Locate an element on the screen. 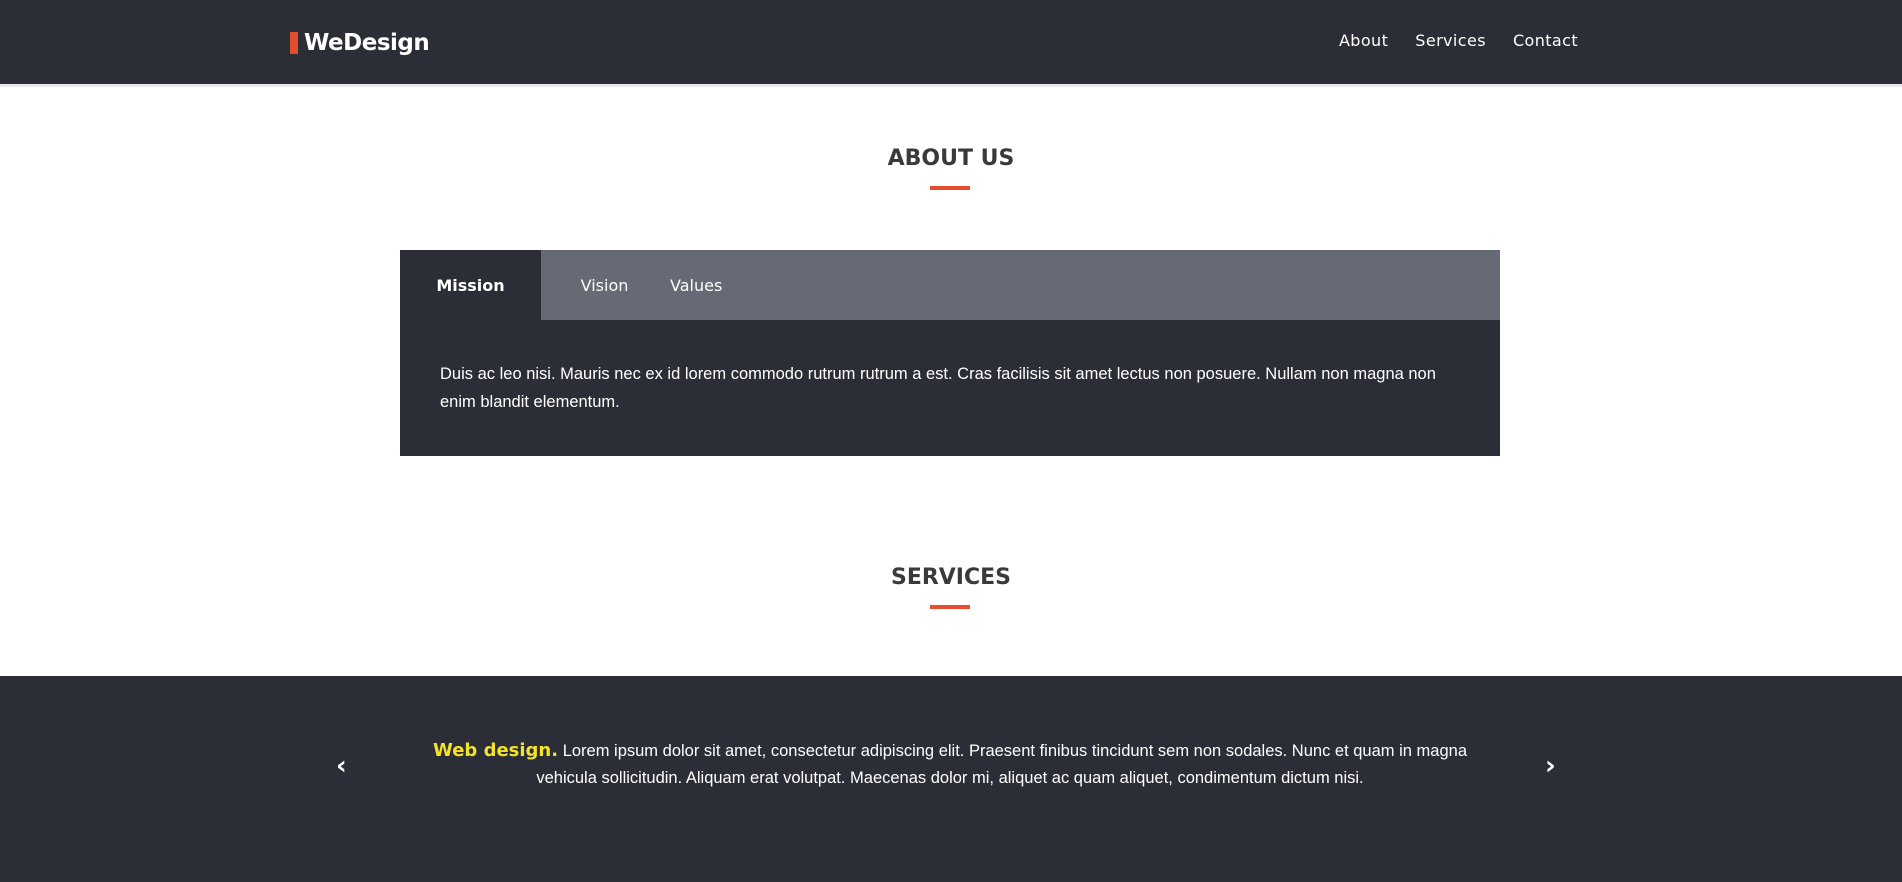 The width and height of the screenshot is (1902, 882). nav-link-contact: Contact is located at coordinates (1545, 40).